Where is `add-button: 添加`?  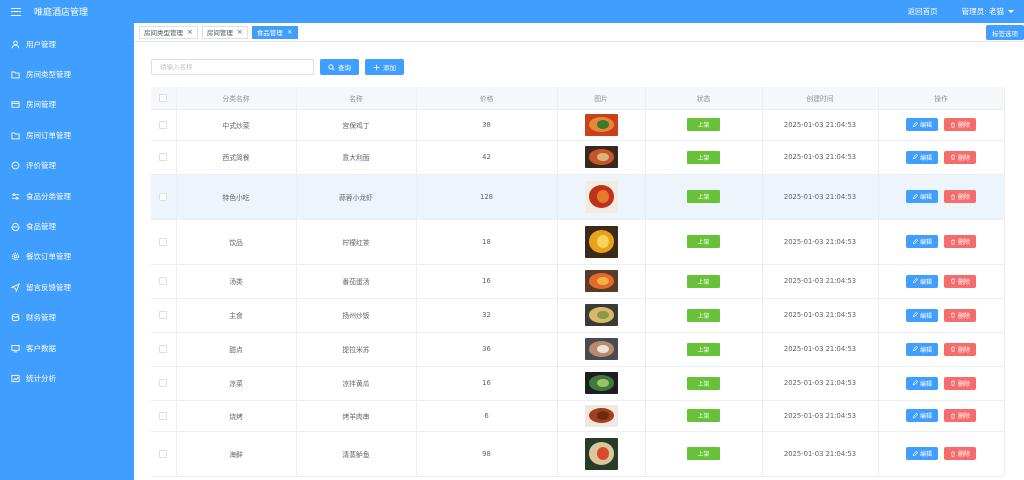
add-button: 添加 is located at coordinates (384, 67).